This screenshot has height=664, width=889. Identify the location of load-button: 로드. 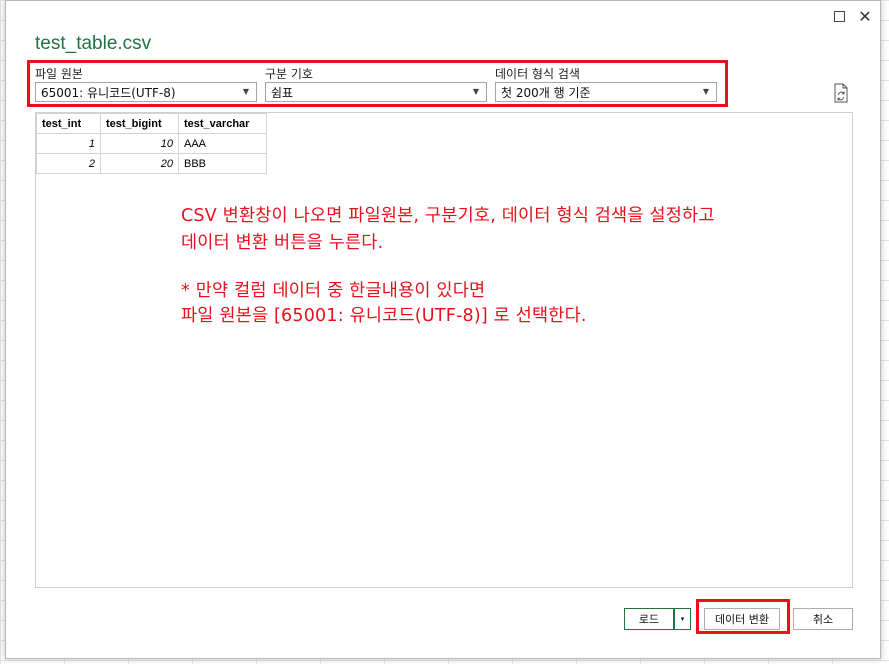
(649, 619).